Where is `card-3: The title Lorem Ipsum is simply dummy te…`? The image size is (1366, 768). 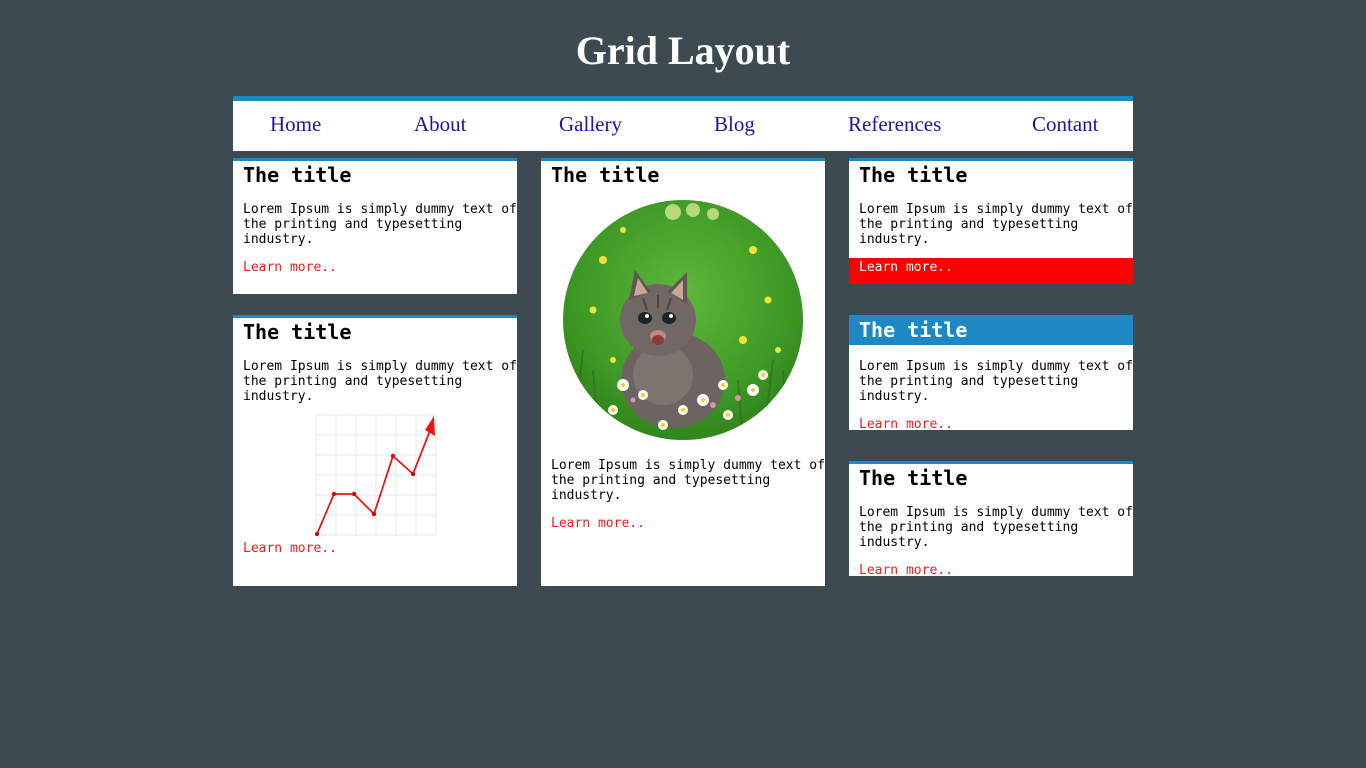
card-3: The title Lorem Ipsum is simply dummy te… is located at coordinates (683, 372).